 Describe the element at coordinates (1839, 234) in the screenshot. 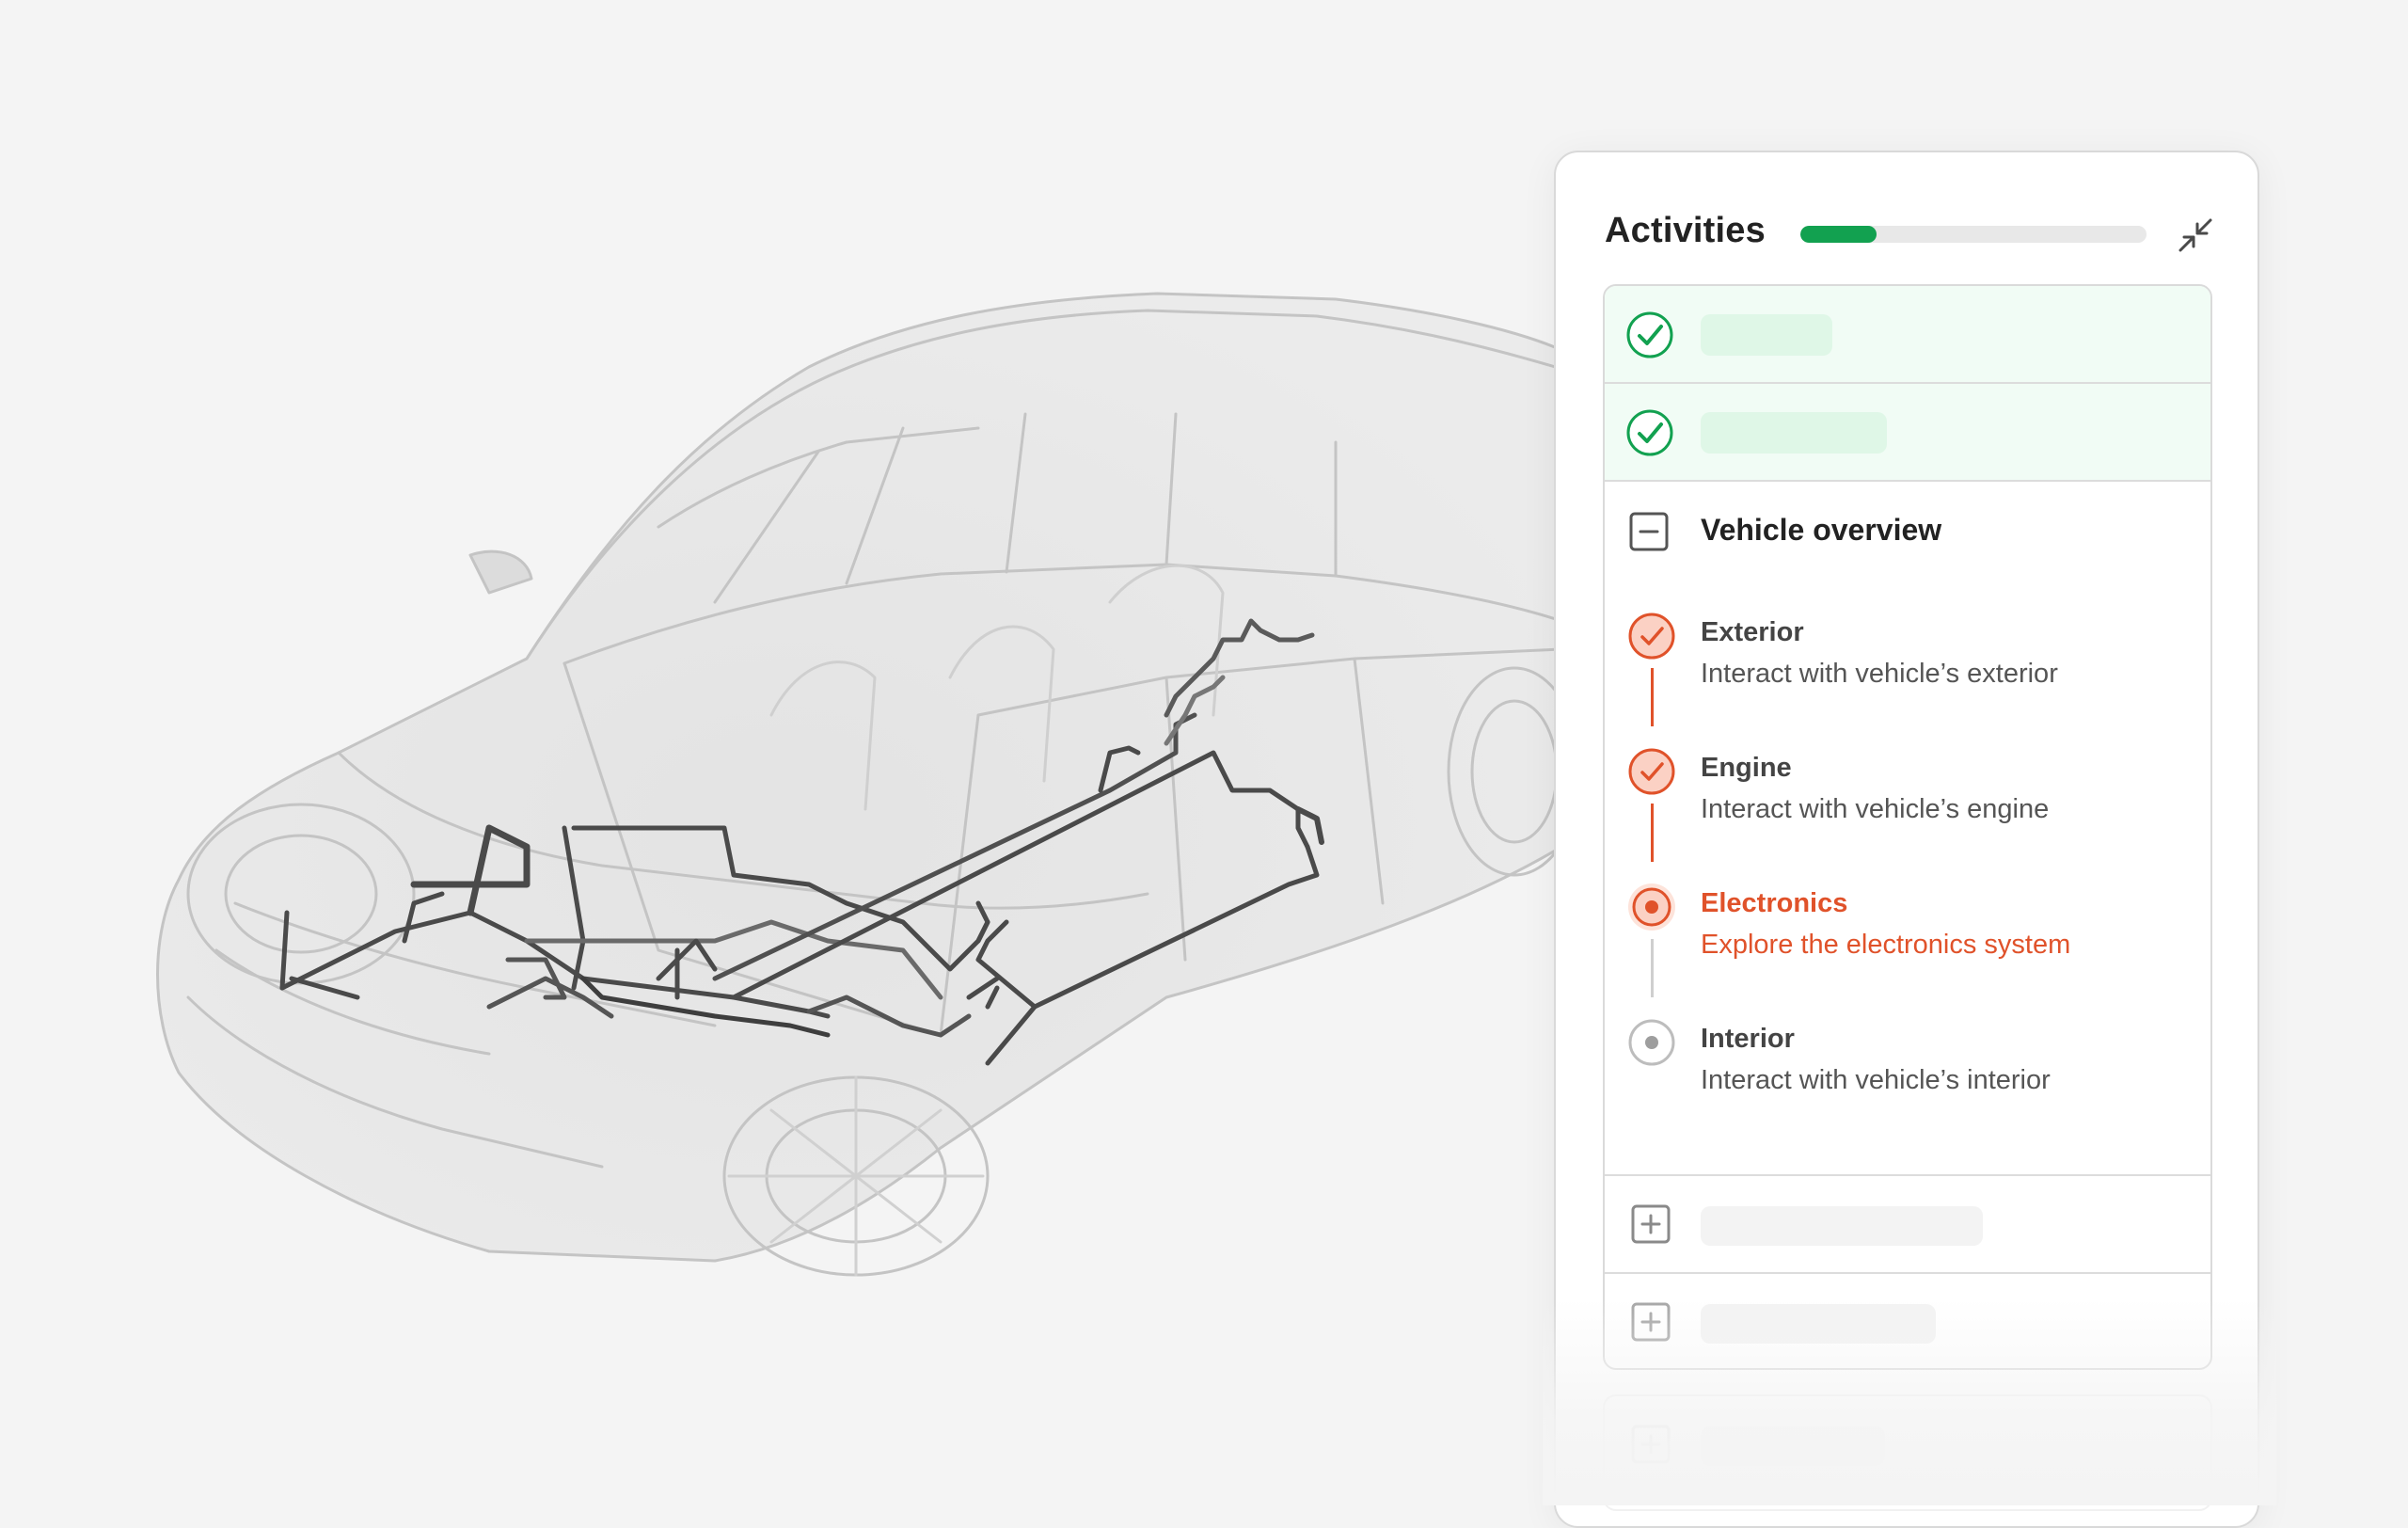

I see `progress-fill` at that location.